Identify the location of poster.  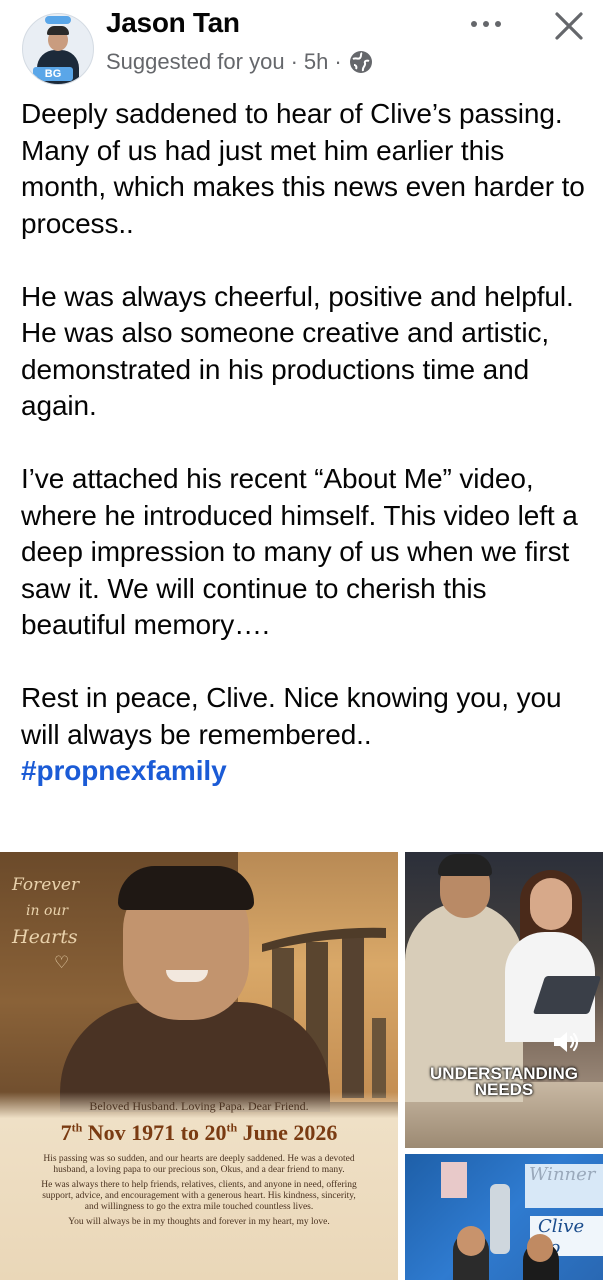
(454, 1180).